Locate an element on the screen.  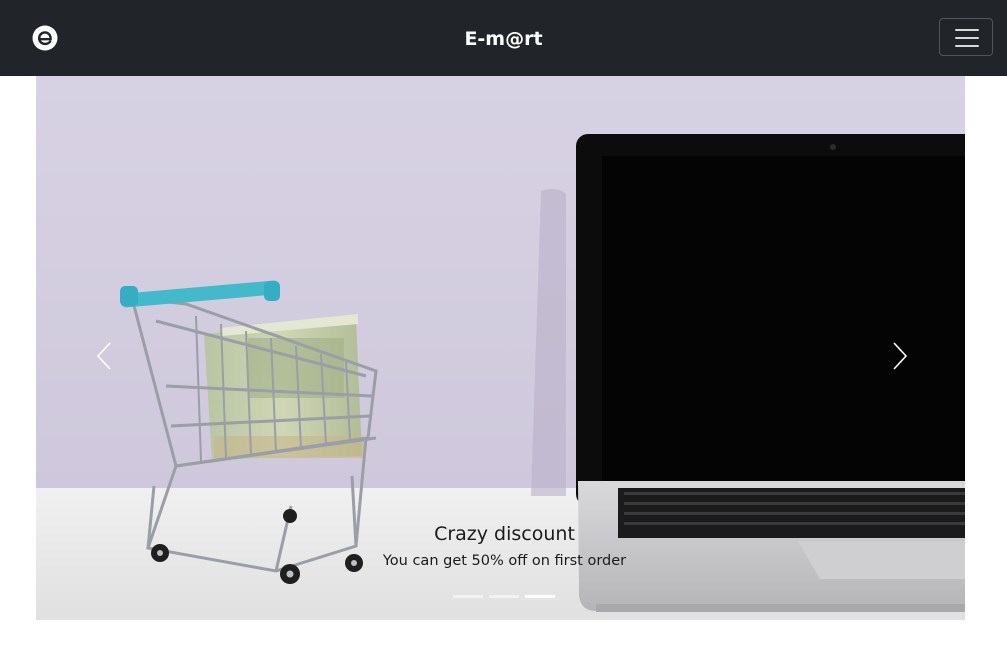
chevron-right-icon is located at coordinates (900, 356).